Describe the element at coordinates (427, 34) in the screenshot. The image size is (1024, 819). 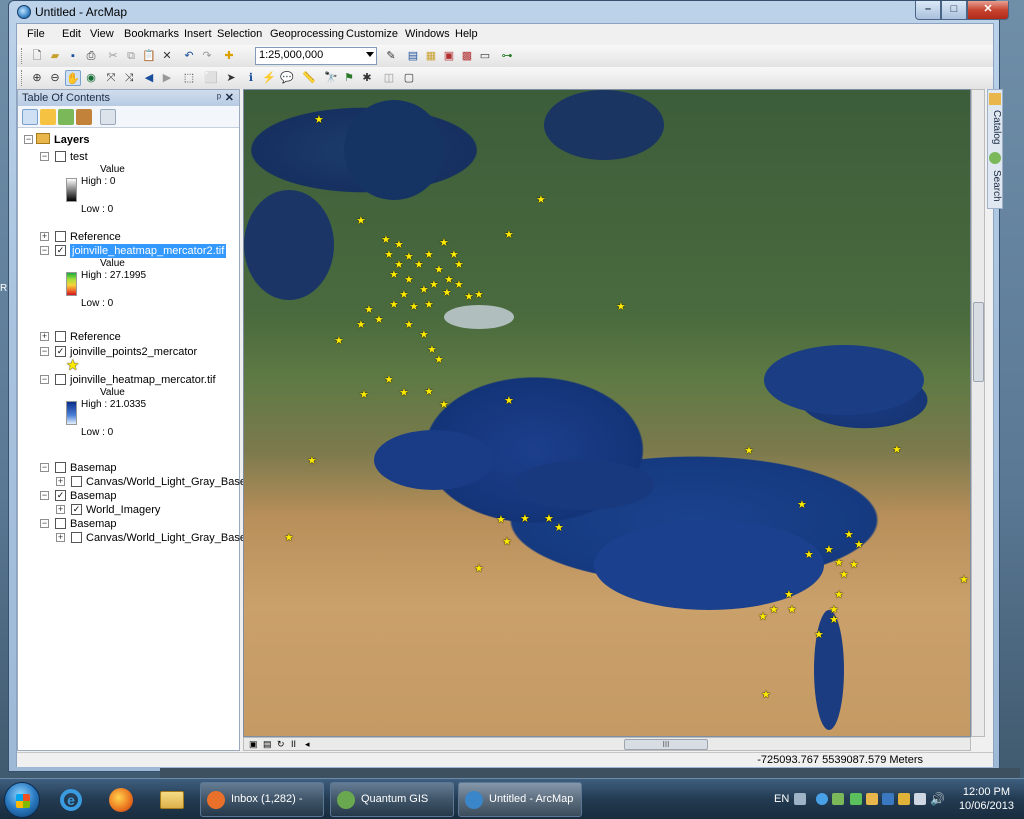
I see `menu-windows: Windows` at that location.